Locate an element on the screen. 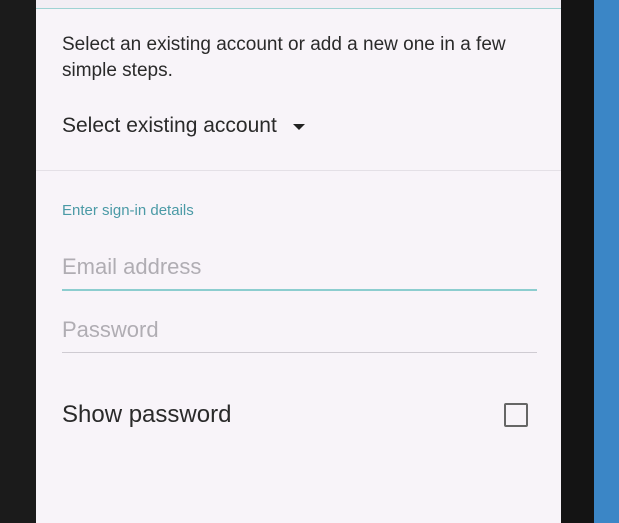  app-bar-edge is located at coordinates (298, 4).